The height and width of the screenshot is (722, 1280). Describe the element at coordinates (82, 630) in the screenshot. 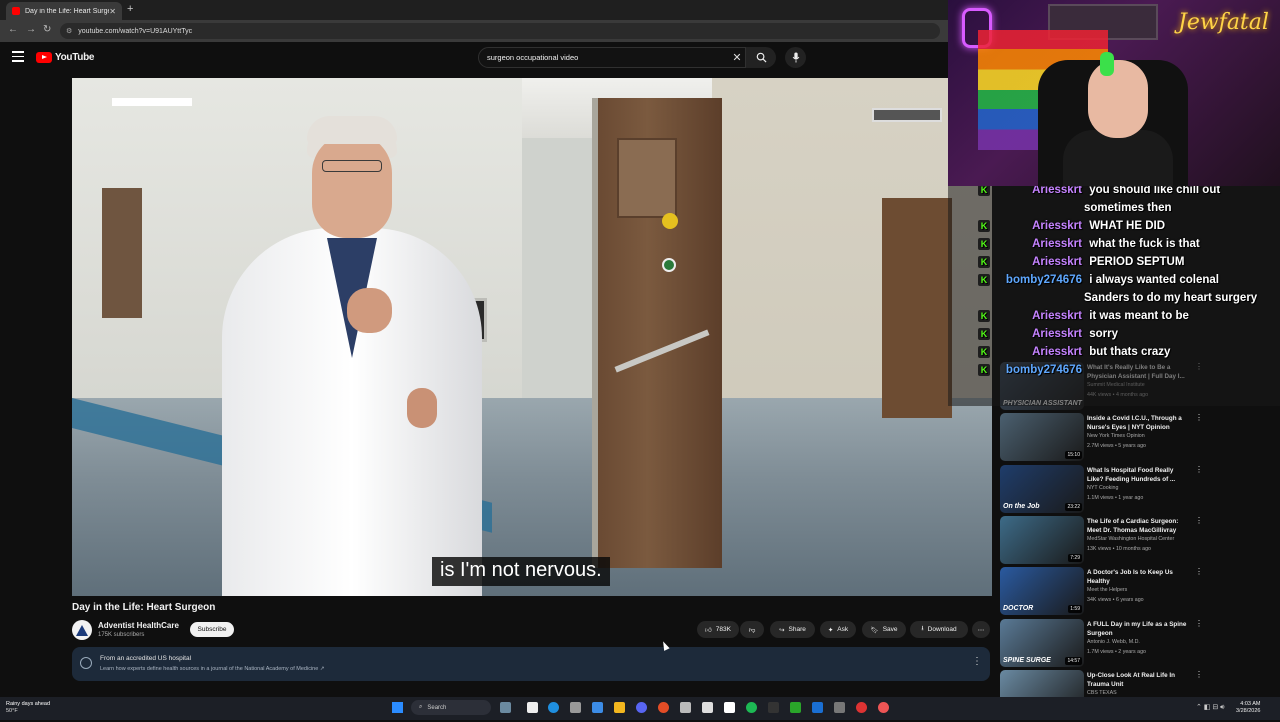

I see `channel-avatar` at that location.